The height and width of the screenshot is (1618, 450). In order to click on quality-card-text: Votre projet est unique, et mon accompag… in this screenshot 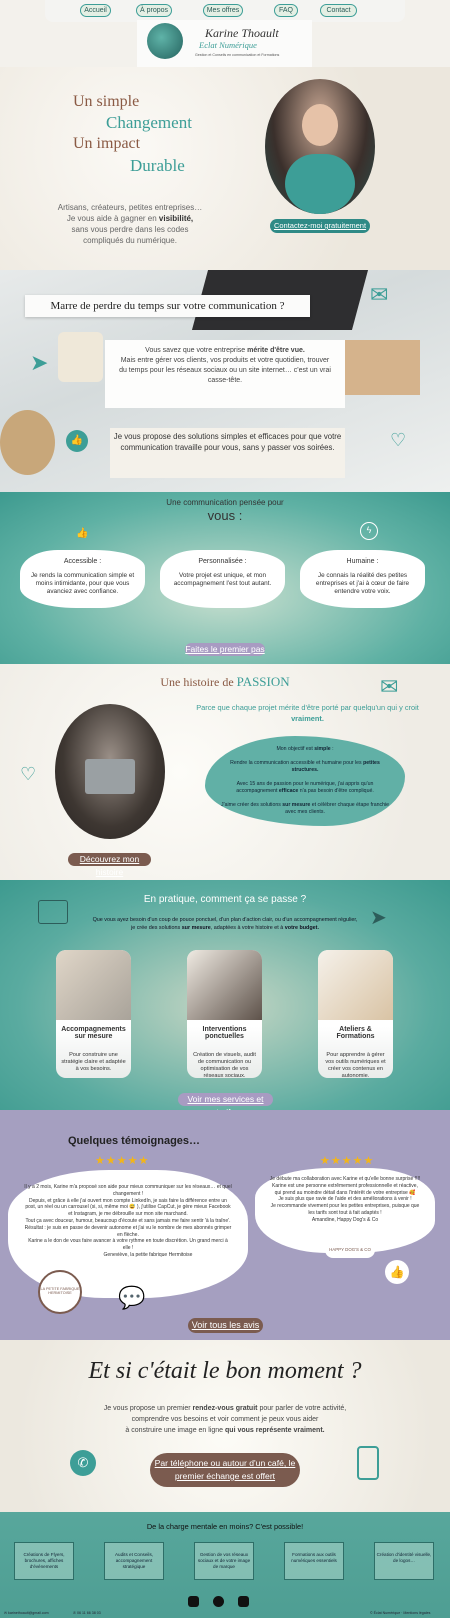, I will do `click(222, 579)`.